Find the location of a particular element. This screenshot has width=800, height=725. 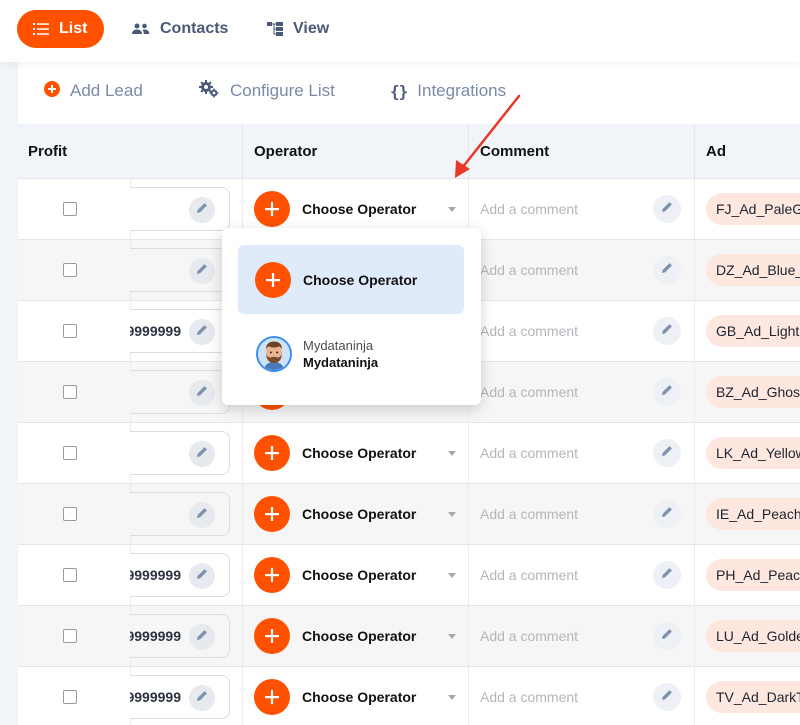

tab-contacts: Contacts is located at coordinates (180, 29).